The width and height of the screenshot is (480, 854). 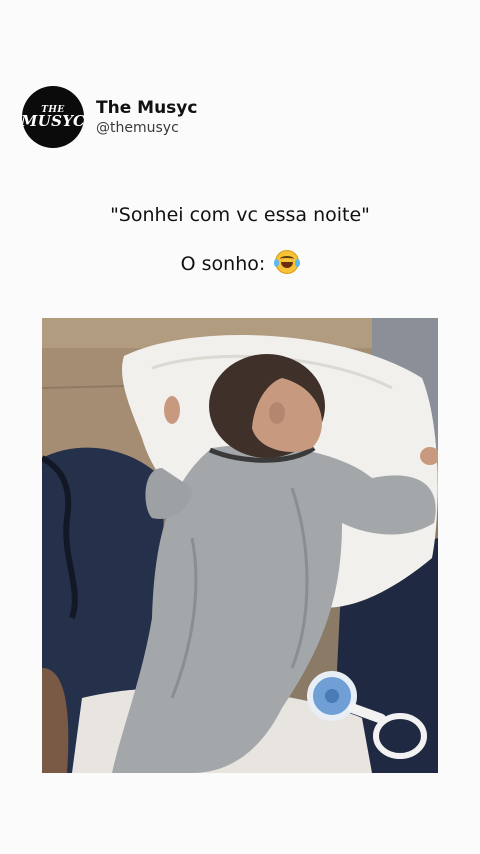 I want to click on face-with-tears-of-joy-icon, so click(x=287, y=262).